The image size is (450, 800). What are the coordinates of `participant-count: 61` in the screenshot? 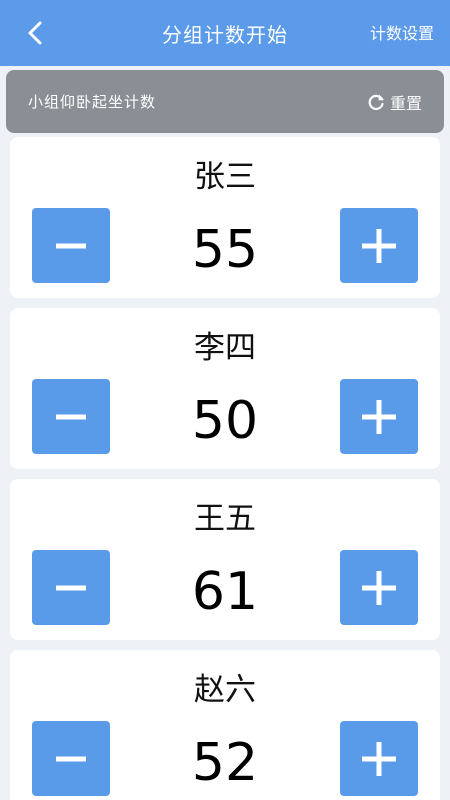 It's located at (225, 592).